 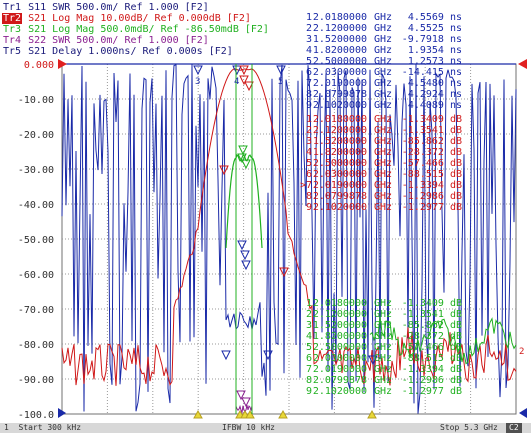 What do you see at coordinates (432, 174) in the screenshot?
I see `marker-value: -88.515 dB` at bounding box center [432, 174].